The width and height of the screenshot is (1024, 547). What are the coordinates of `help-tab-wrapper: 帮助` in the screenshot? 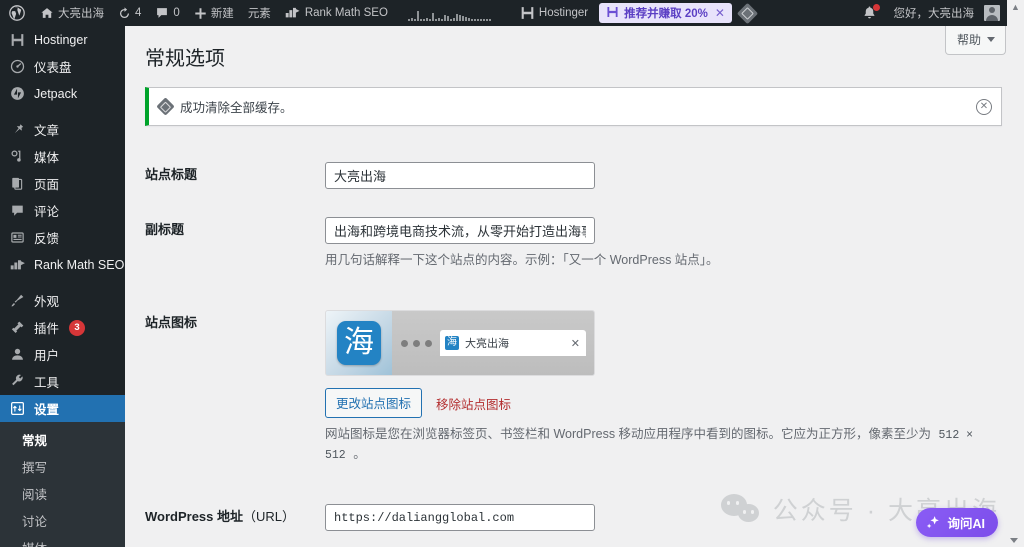 It's located at (975, 40).